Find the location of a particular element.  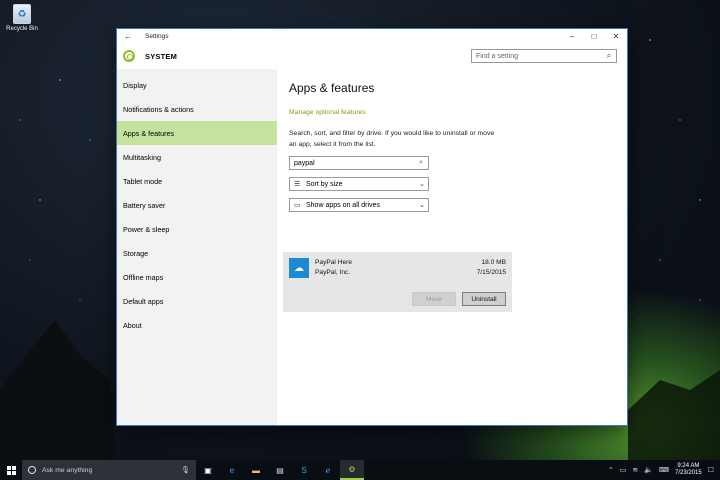

gear-icon is located at coordinates (129, 56).